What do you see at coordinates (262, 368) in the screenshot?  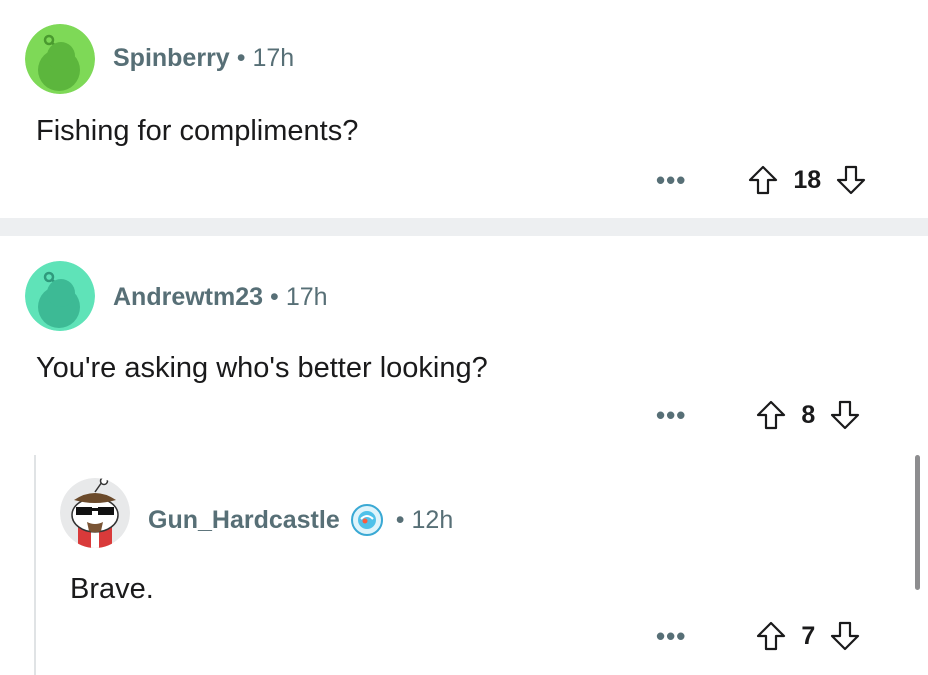 I see `comment-body: You're asking who's better looking?` at bounding box center [262, 368].